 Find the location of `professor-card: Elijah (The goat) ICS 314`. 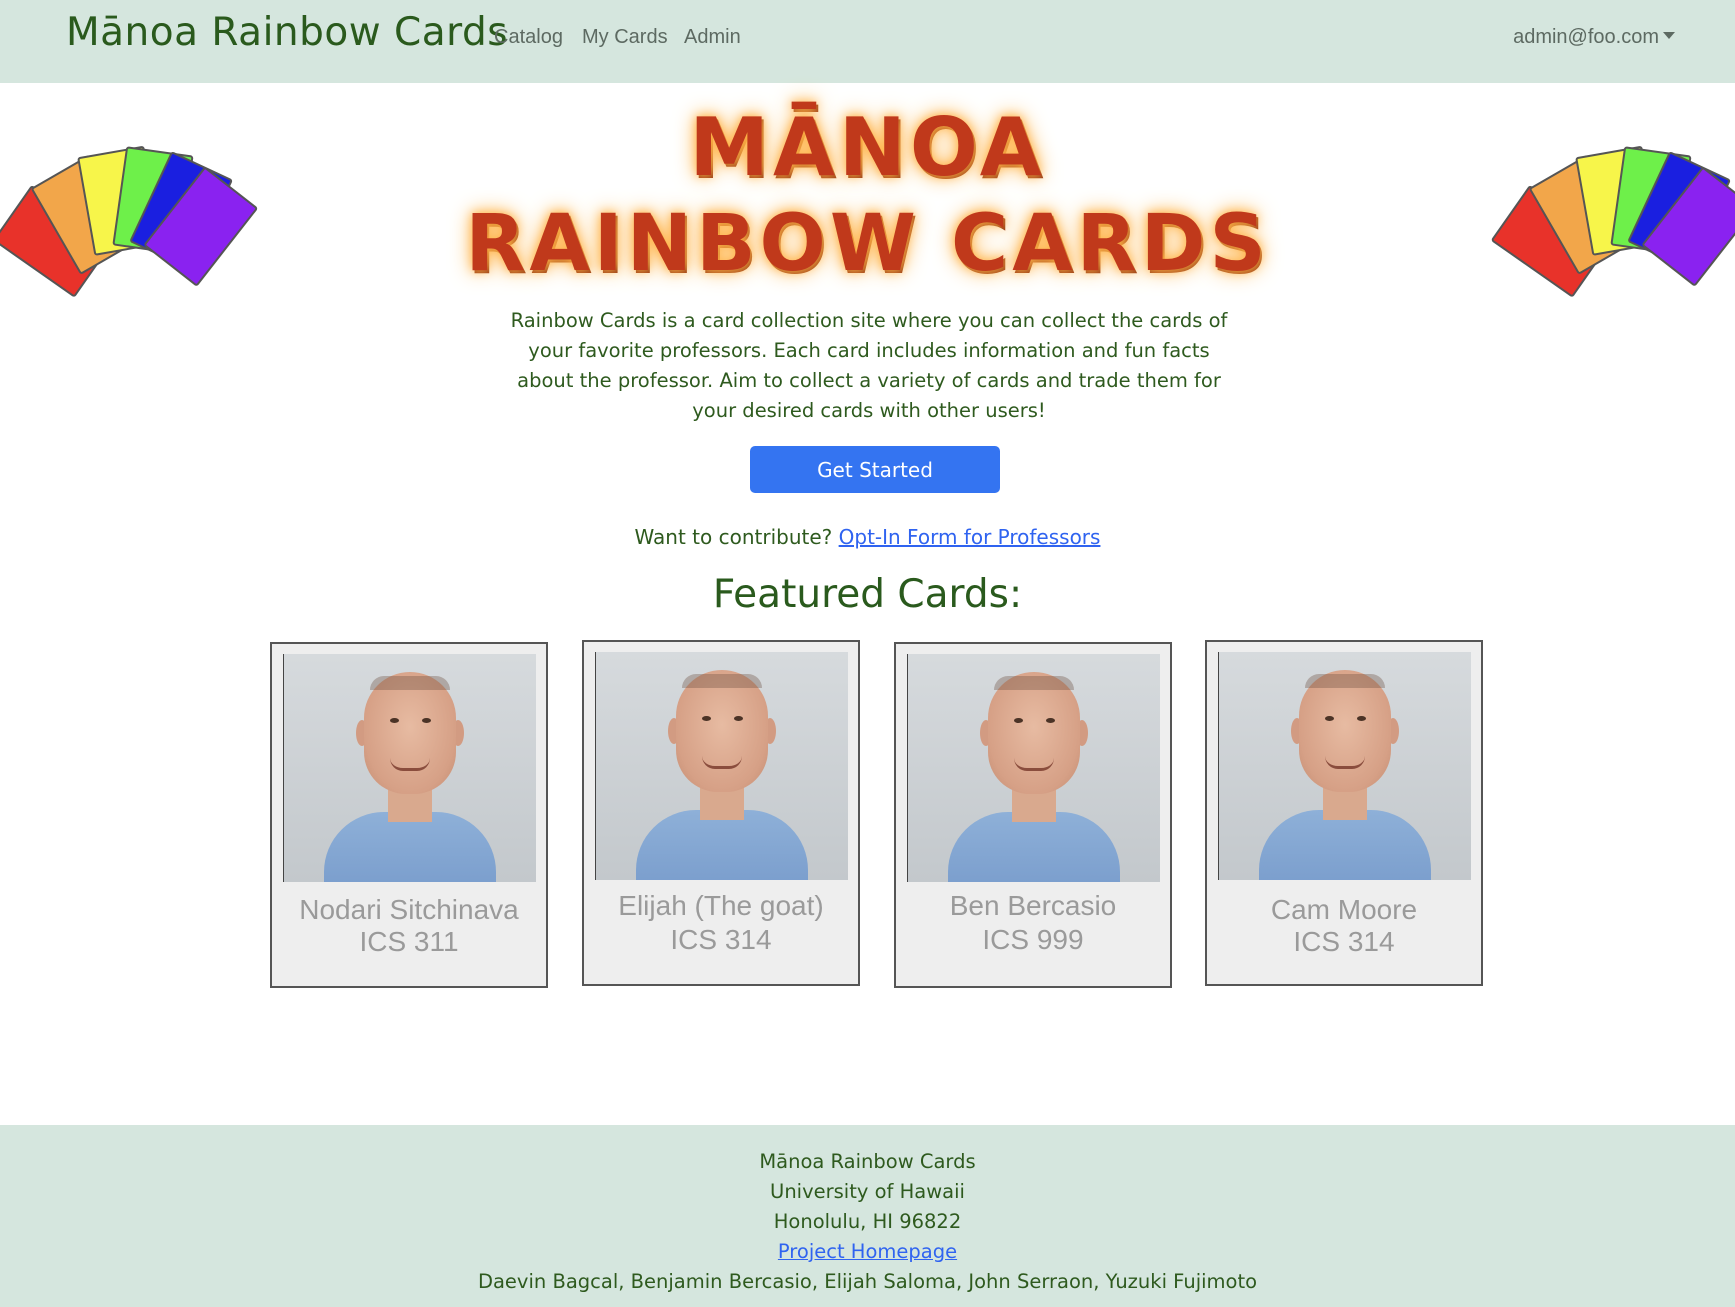

professor-card: Elijah (The goat) ICS 314 is located at coordinates (721, 813).